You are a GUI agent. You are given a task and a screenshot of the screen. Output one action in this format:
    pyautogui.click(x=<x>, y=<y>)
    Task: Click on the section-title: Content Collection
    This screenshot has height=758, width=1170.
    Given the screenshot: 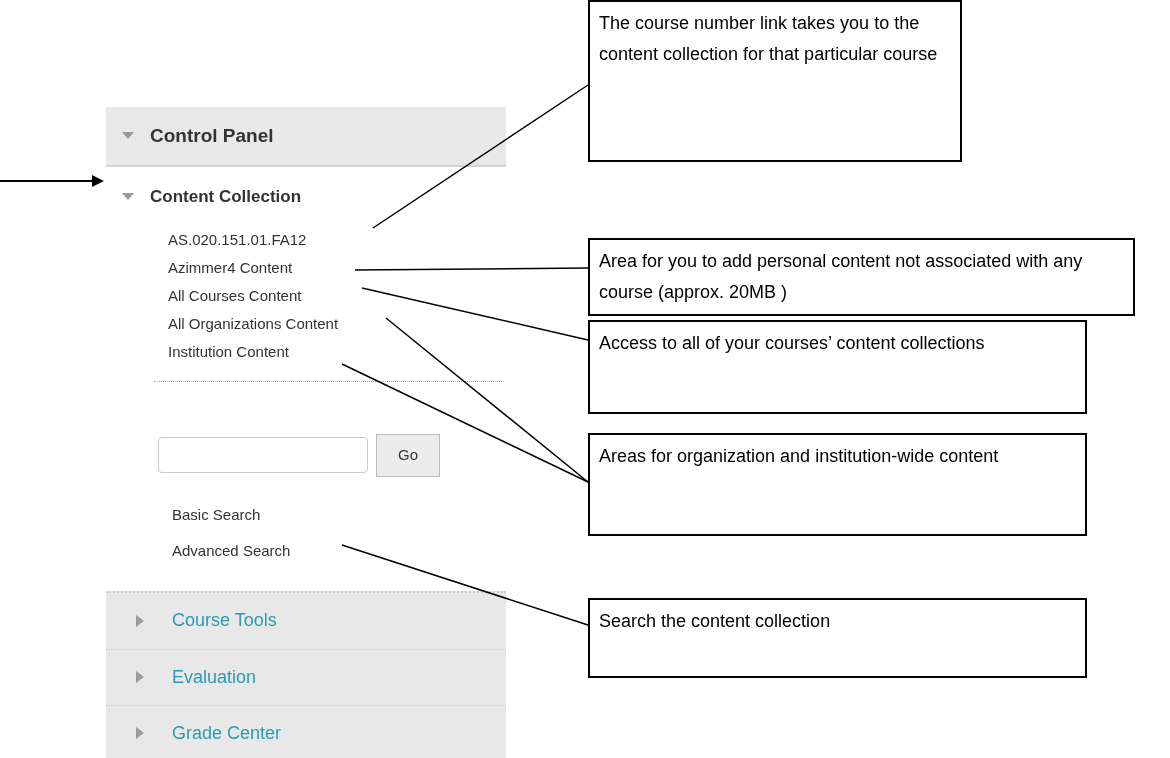 What is the action you would take?
    pyautogui.click(x=226, y=197)
    